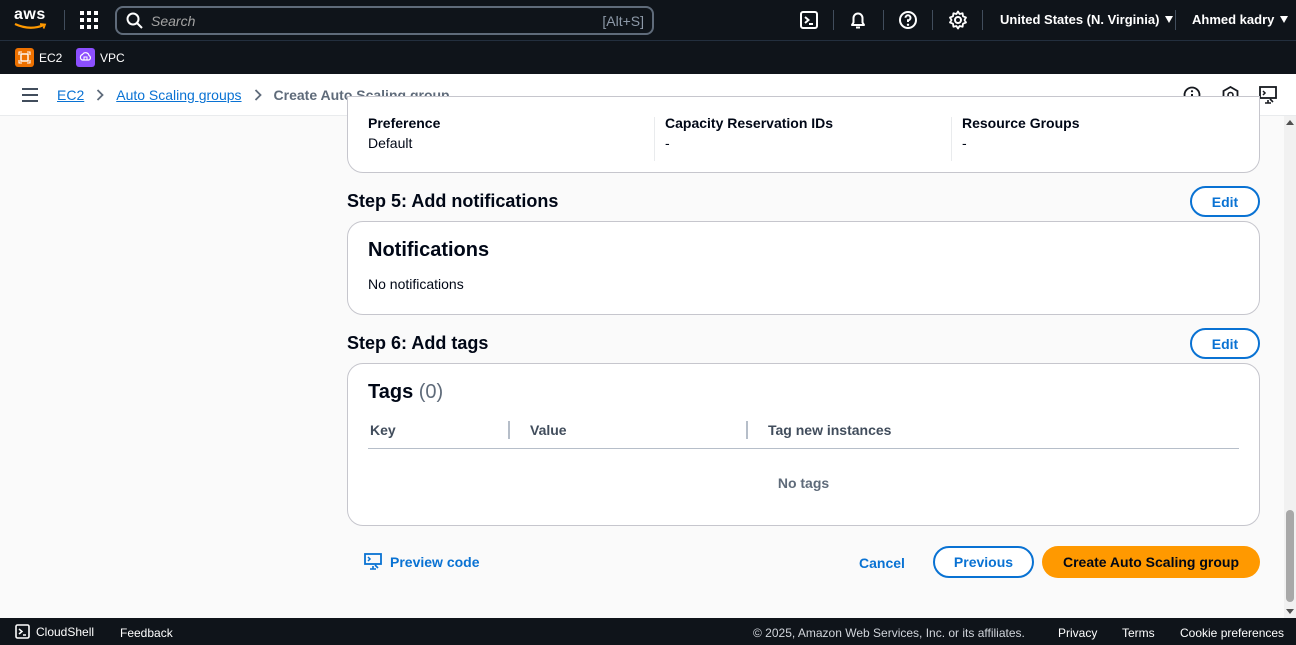 This screenshot has height=645, width=1296. Describe the element at coordinates (548, 430) in the screenshot. I see `column-header-value: Value` at that location.